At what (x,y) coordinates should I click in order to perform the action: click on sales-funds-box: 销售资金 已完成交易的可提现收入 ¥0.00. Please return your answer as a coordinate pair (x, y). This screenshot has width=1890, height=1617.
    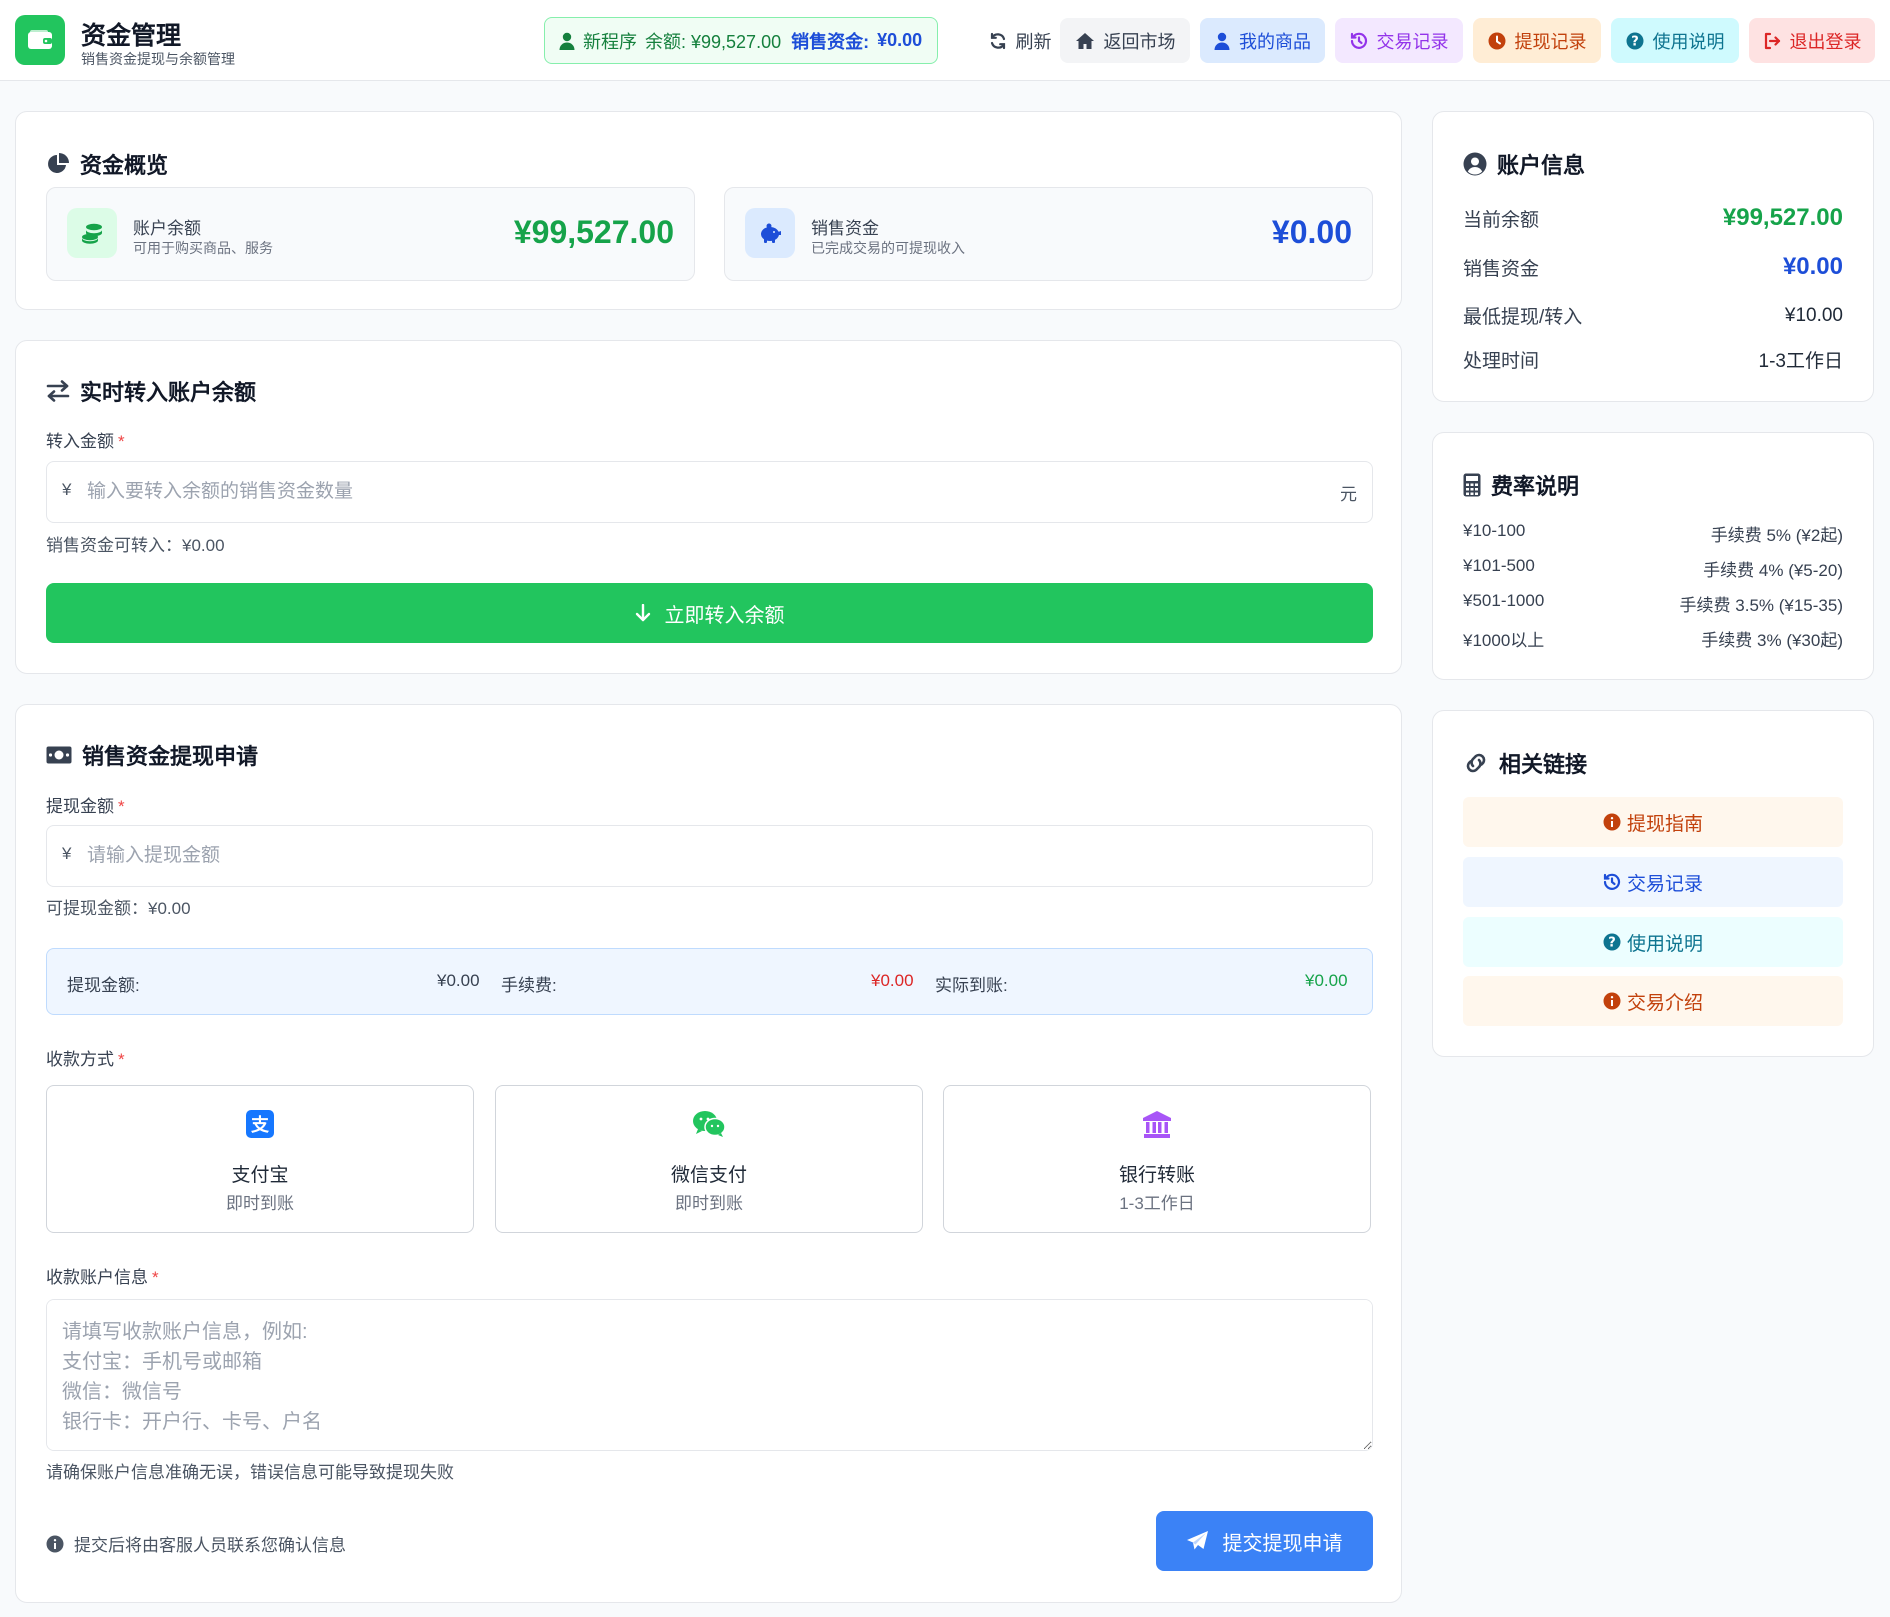
    Looking at the image, I should click on (1048, 234).